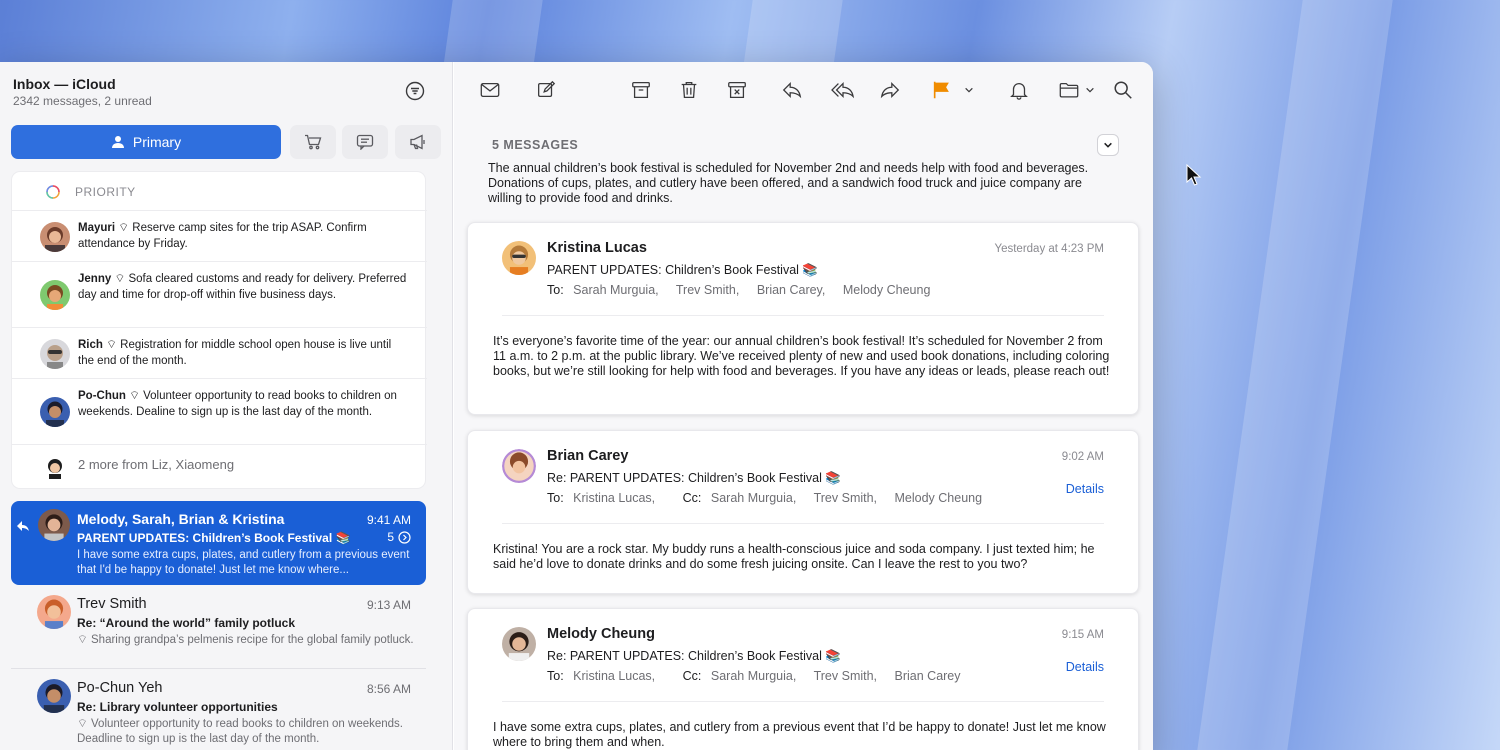 Image resolution: width=1500 pixels, height=750 pixels. What do you see at coordinates (597, 248) in the screenshot?
I see `message-sender: Kristina Lucas` at bounding box center [597, 248].